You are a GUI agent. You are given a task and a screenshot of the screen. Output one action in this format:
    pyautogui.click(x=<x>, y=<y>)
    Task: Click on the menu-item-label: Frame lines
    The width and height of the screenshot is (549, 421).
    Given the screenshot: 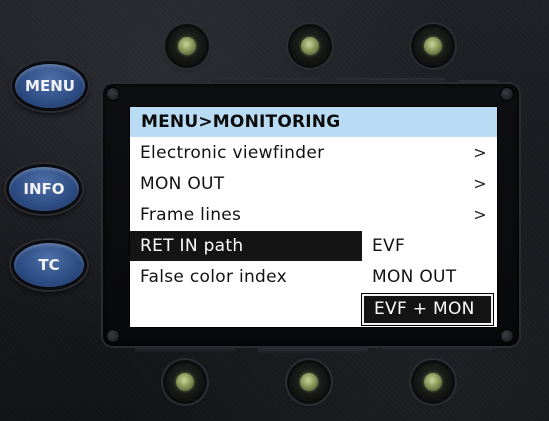 What is the action you would take?
    pyautogui.click(x=191, y=215)
    